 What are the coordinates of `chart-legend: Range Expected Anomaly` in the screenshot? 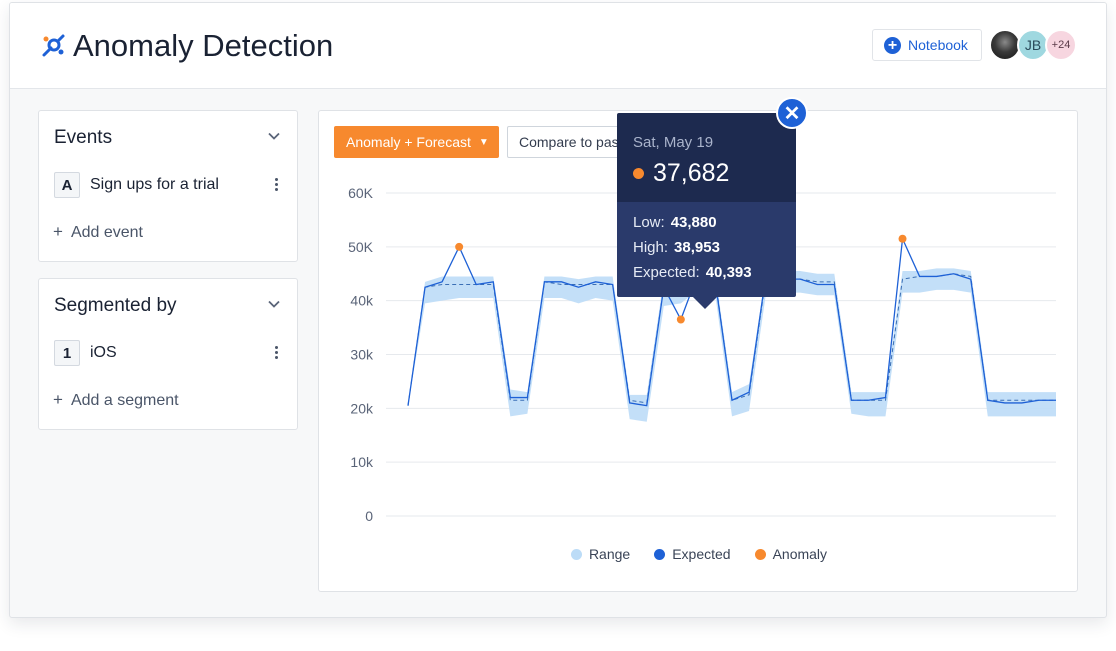 It's located at (699, 554).